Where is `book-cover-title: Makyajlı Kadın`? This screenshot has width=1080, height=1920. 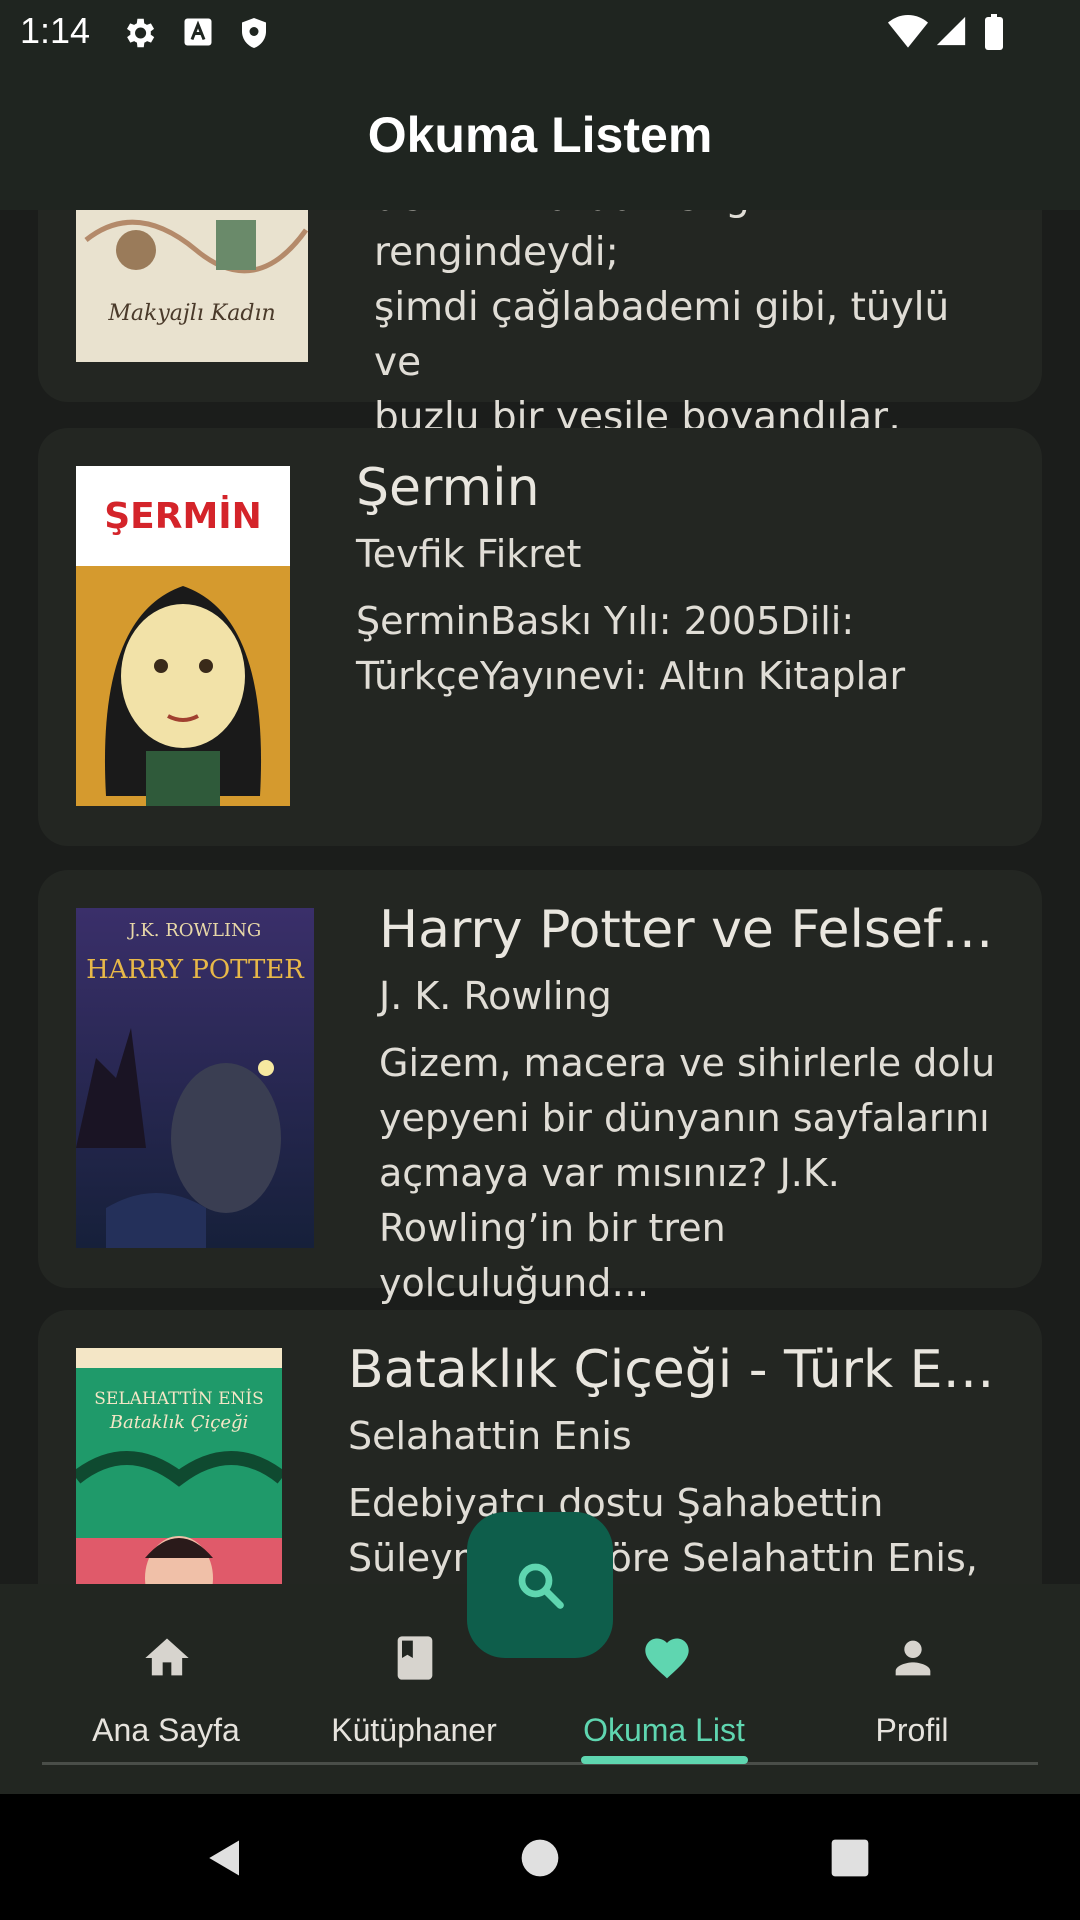
book-cover-title: Makyajlı Kadın is located at coordinates (191, 313).